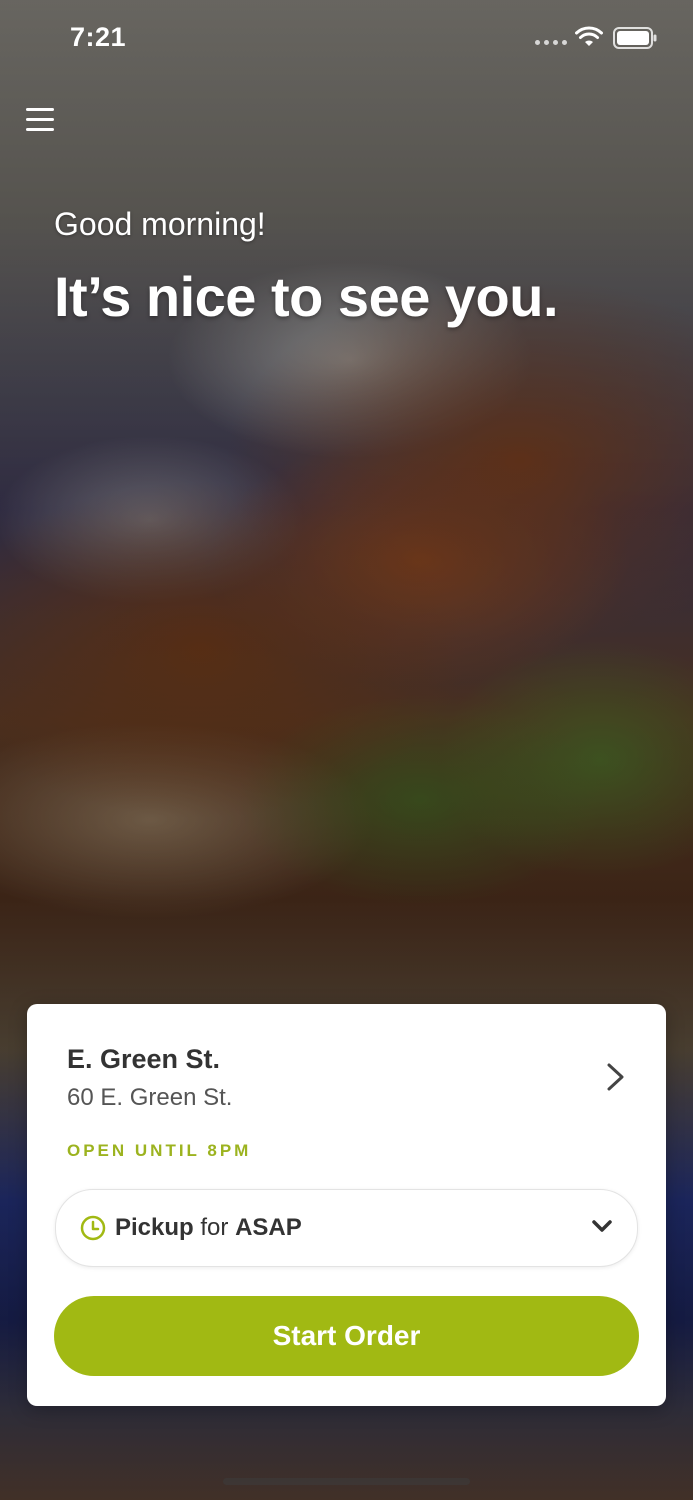 This screenshot has width=693, height=1500. I want to click on location-name: E. Green St., so click(143, 1059).